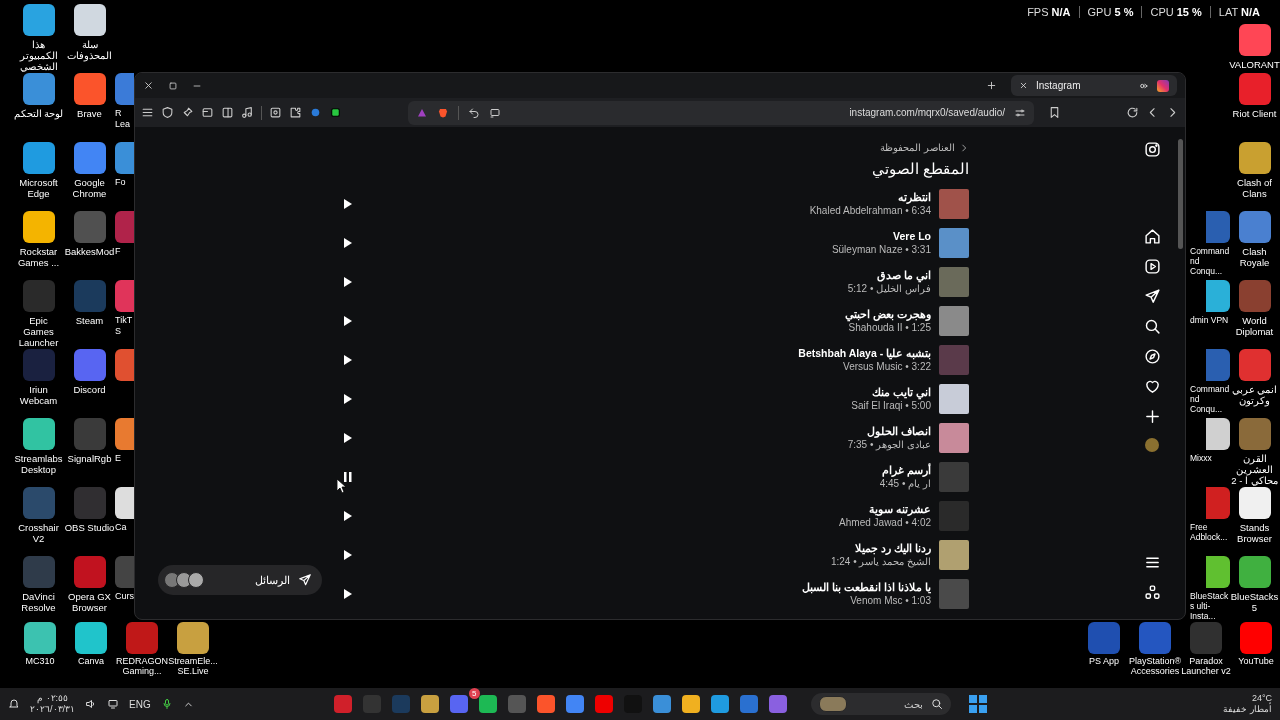  I want to click on shortcut-label: Microsoft Edge, so click(38, 188).